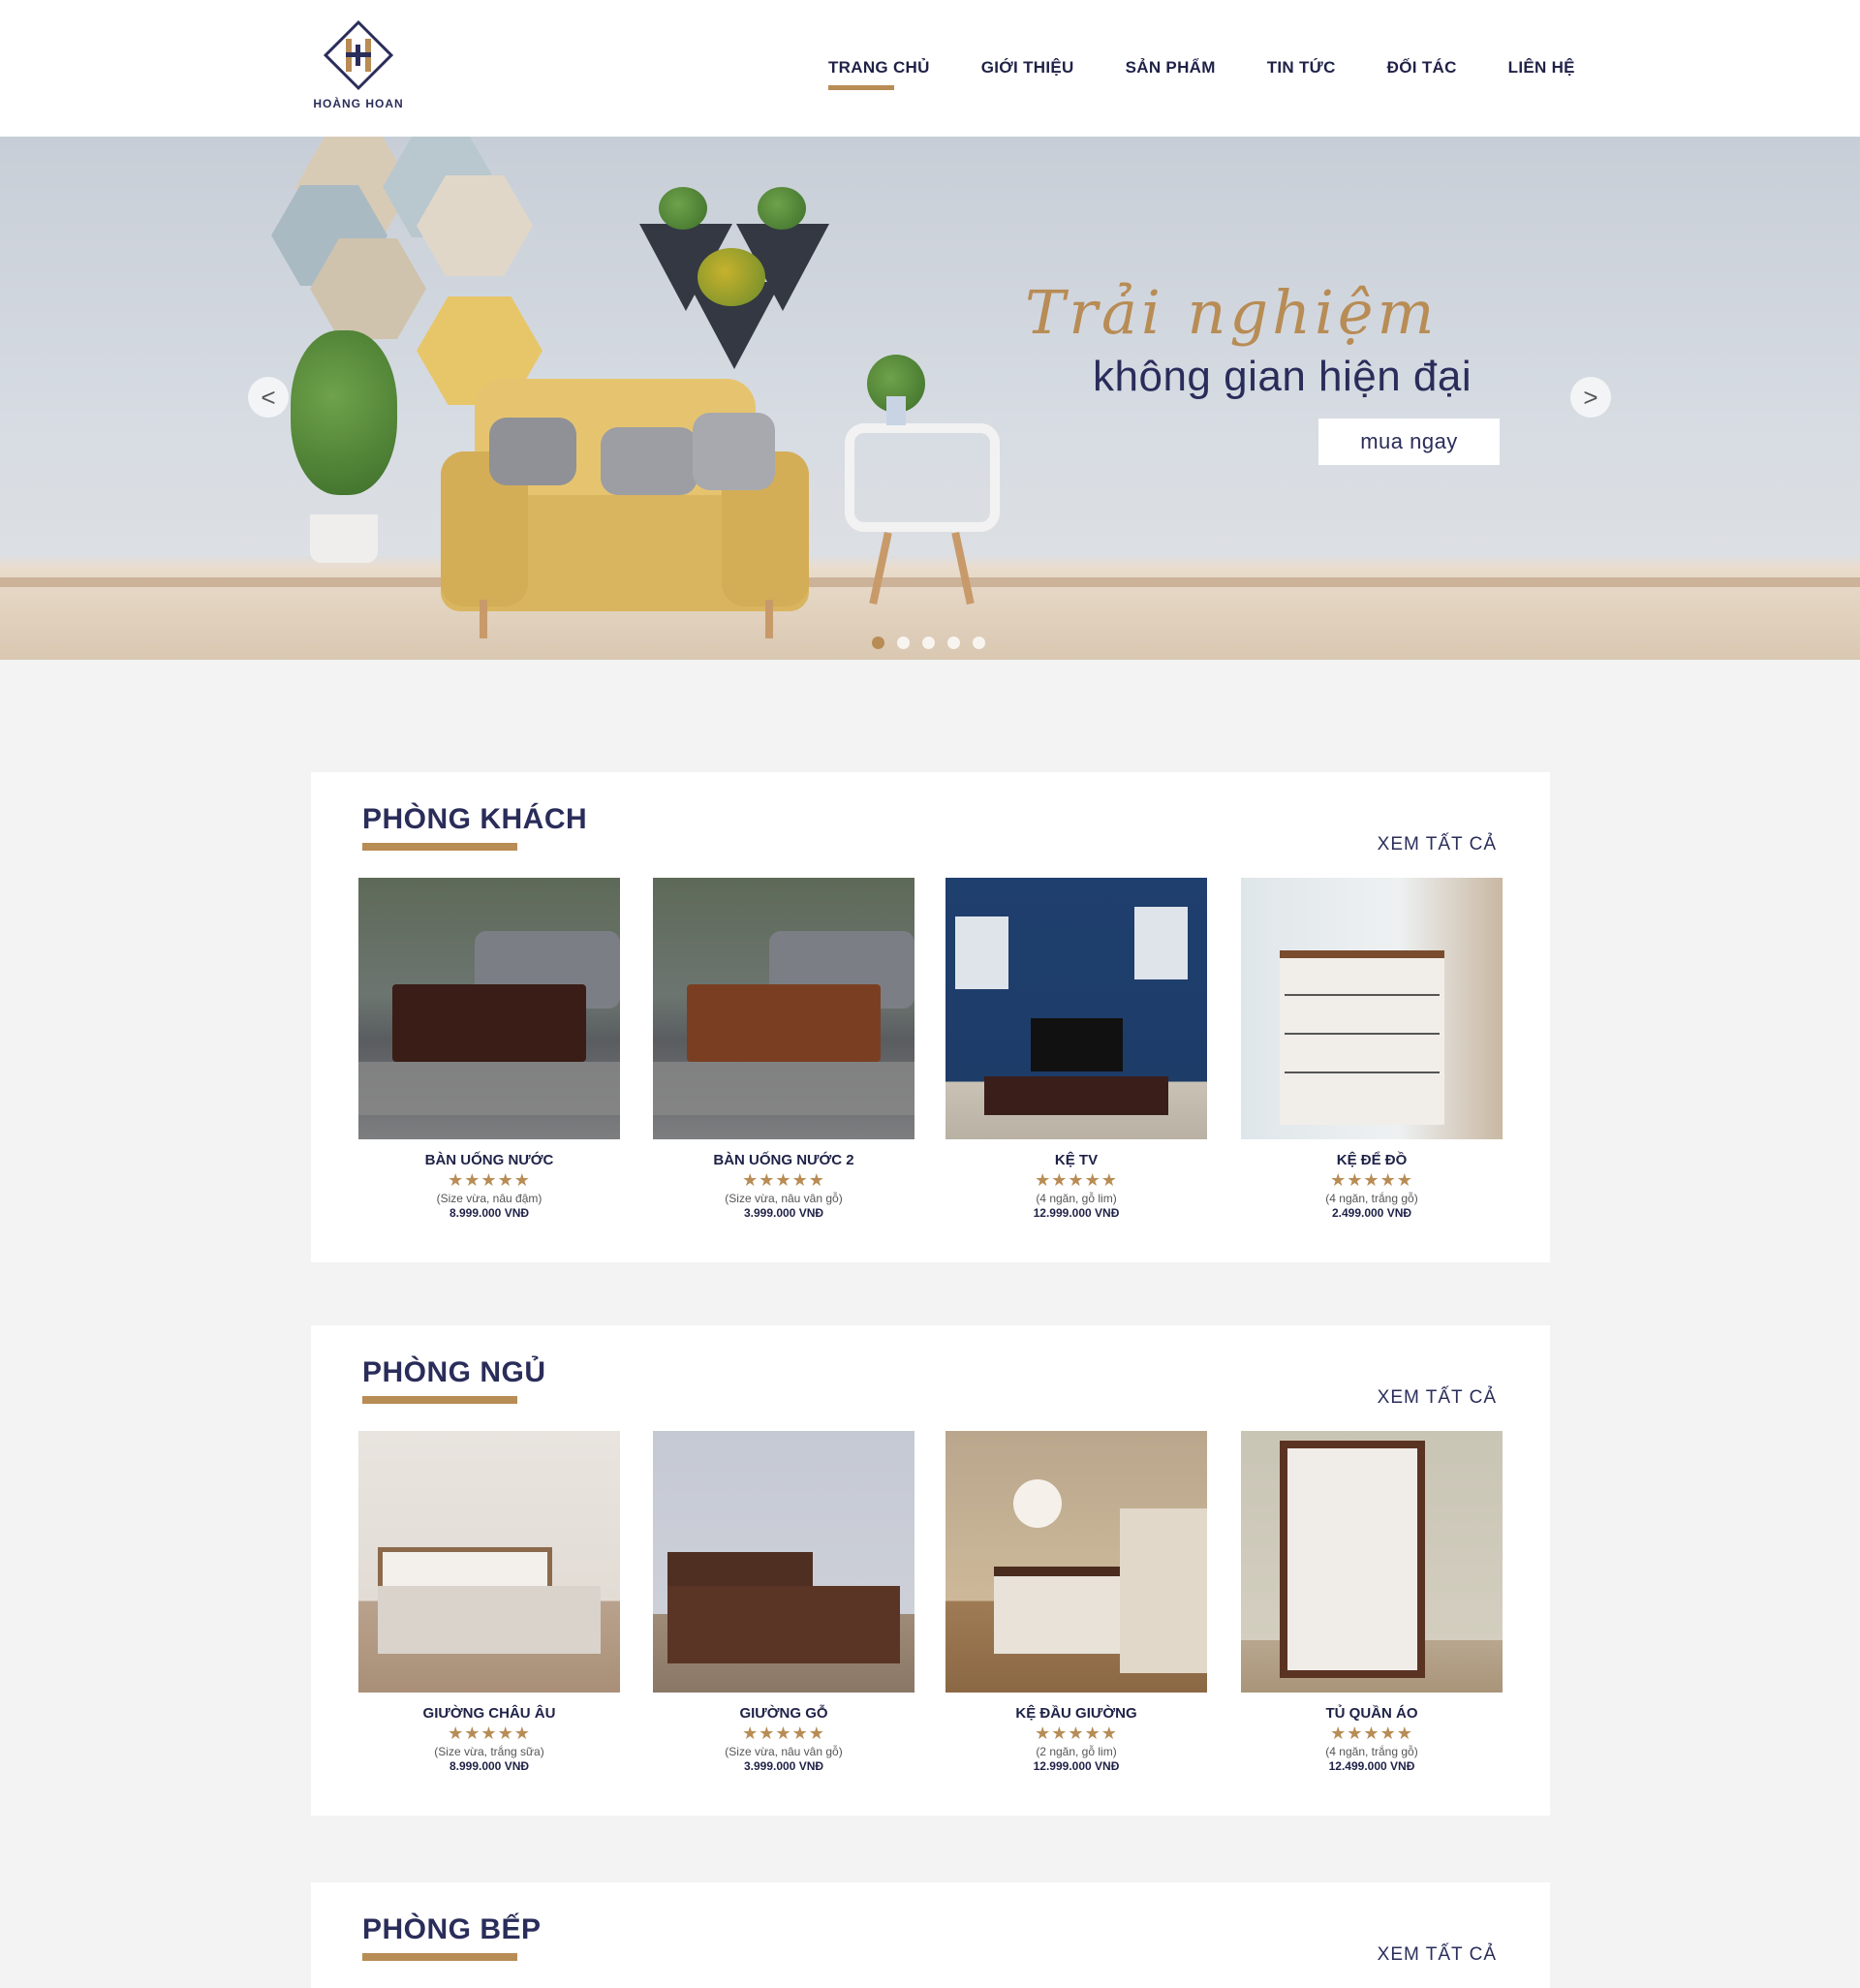 This screenshot has height=1988, width=1860. What do you see at coordinates (358, 64) in the screenshot?
I see `brand-logo: HOÀNG HOAN` at bounding box center [358, 64].